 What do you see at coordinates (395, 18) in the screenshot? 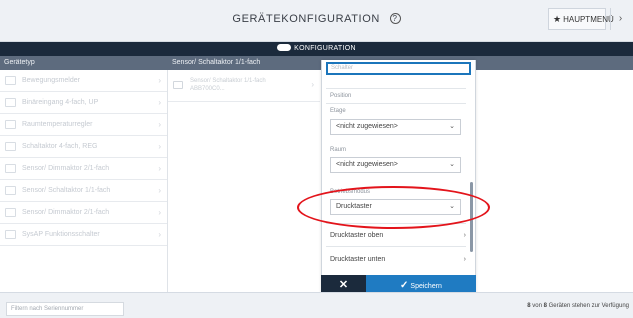
I see `help-icon: ?` at bounding box center [395, 18].